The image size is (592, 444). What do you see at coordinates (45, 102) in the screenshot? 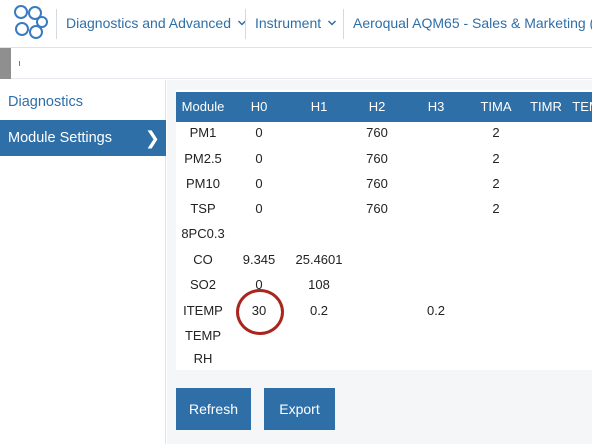
I see `sidebar-item-label: Diagnostics` at bounding box center [45, 102].